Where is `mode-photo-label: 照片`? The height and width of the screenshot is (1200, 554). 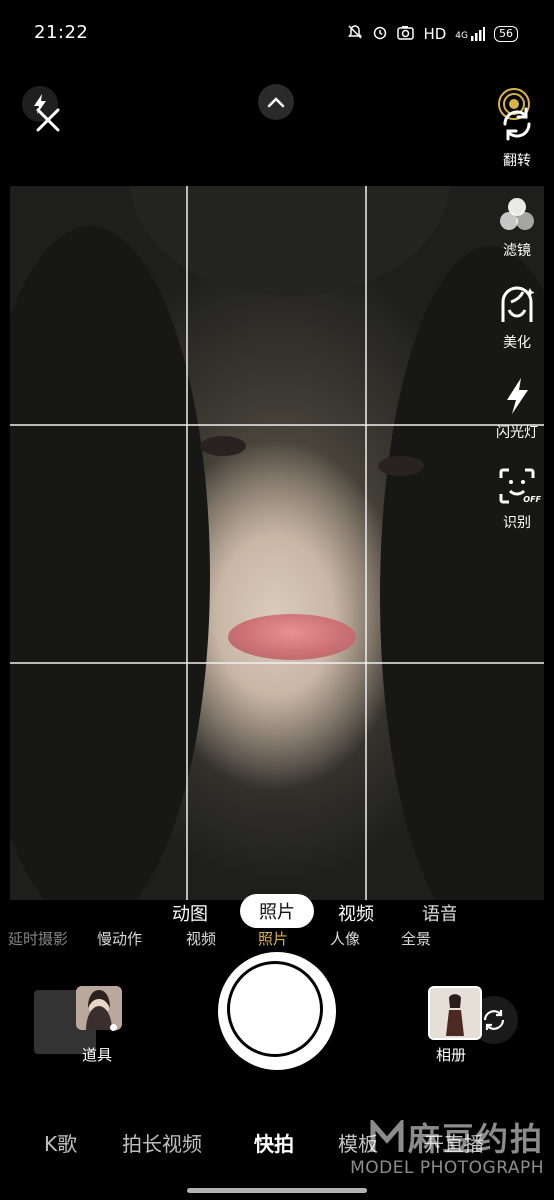
mode-photo-label: 照片 is located at coordinates (277, 912).